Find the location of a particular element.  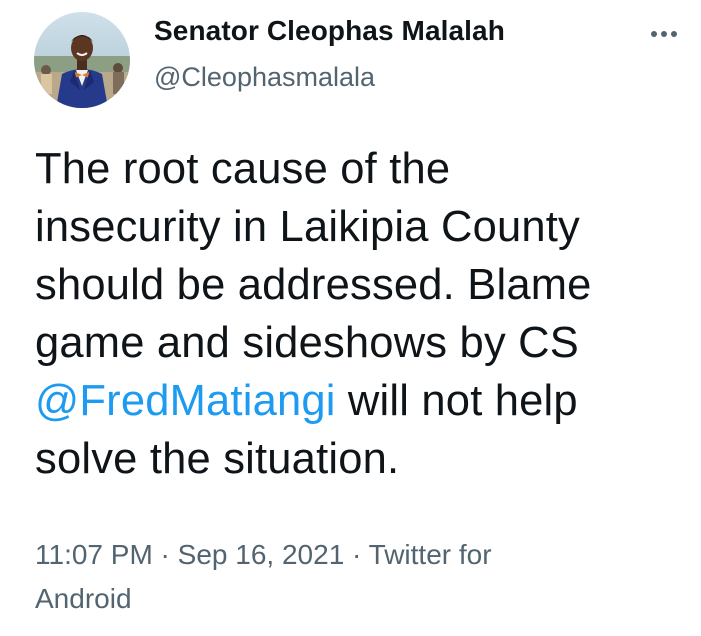

tweet-text-fragment: will not help is located at coordinates (456, 401).